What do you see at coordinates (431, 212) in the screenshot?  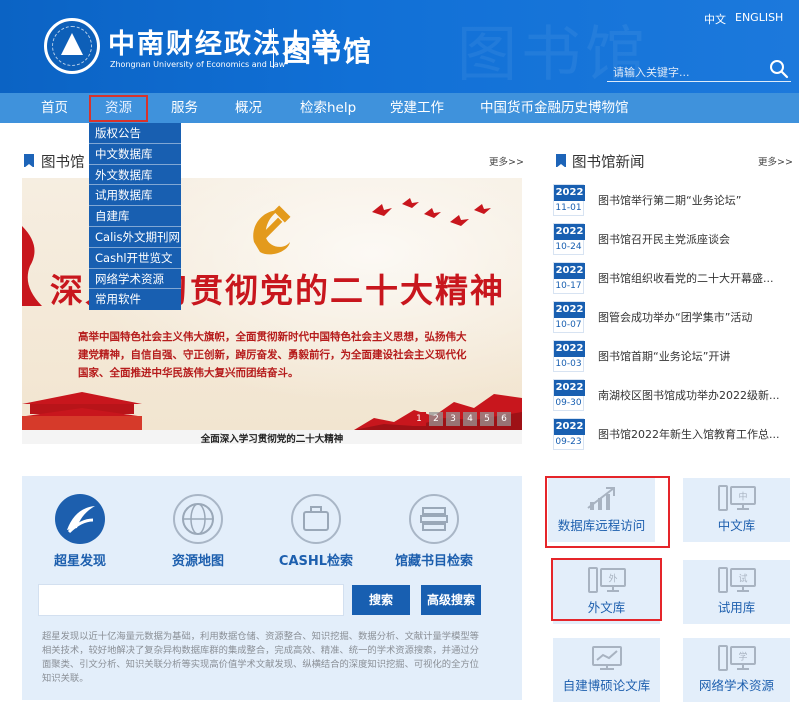 I see `birds-icon` at bounding box center [431, 212].